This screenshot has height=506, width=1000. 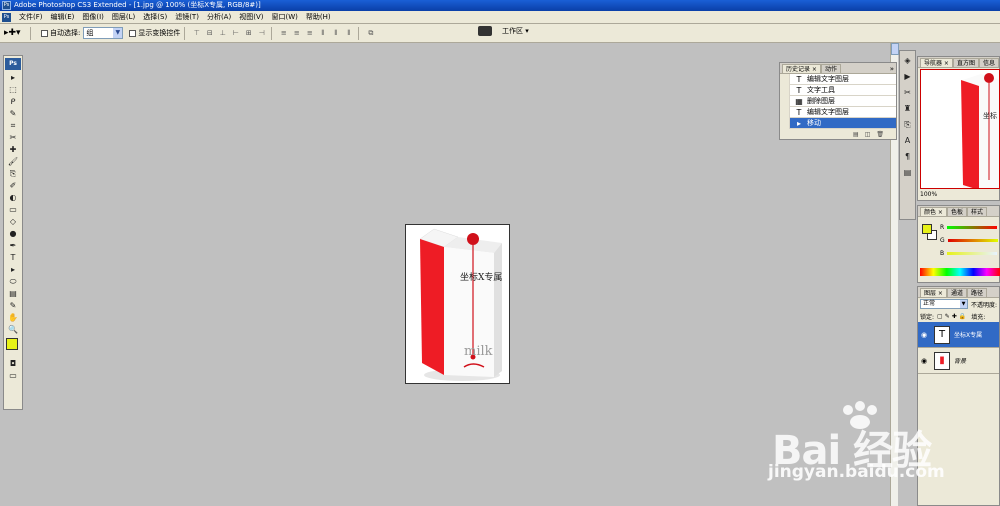 What do you see at coordinates (838, 123) in the screenshot?
I see `history-item-selected: ▸ 移动` at bounding box center [838, 123].